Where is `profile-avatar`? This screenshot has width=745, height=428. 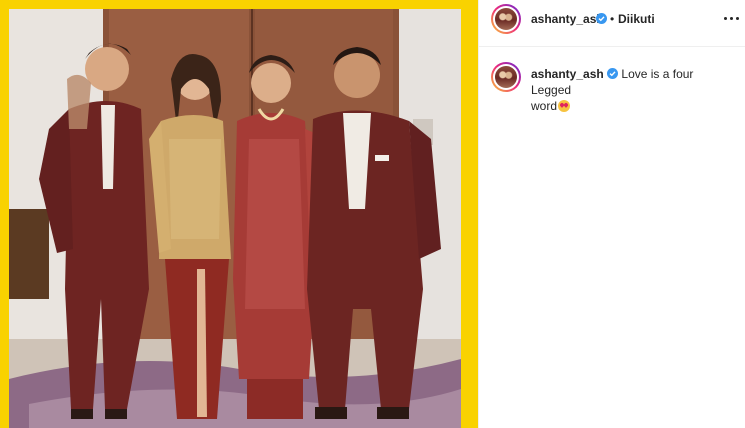
profile-avatar is located at coordinates (506, 19).